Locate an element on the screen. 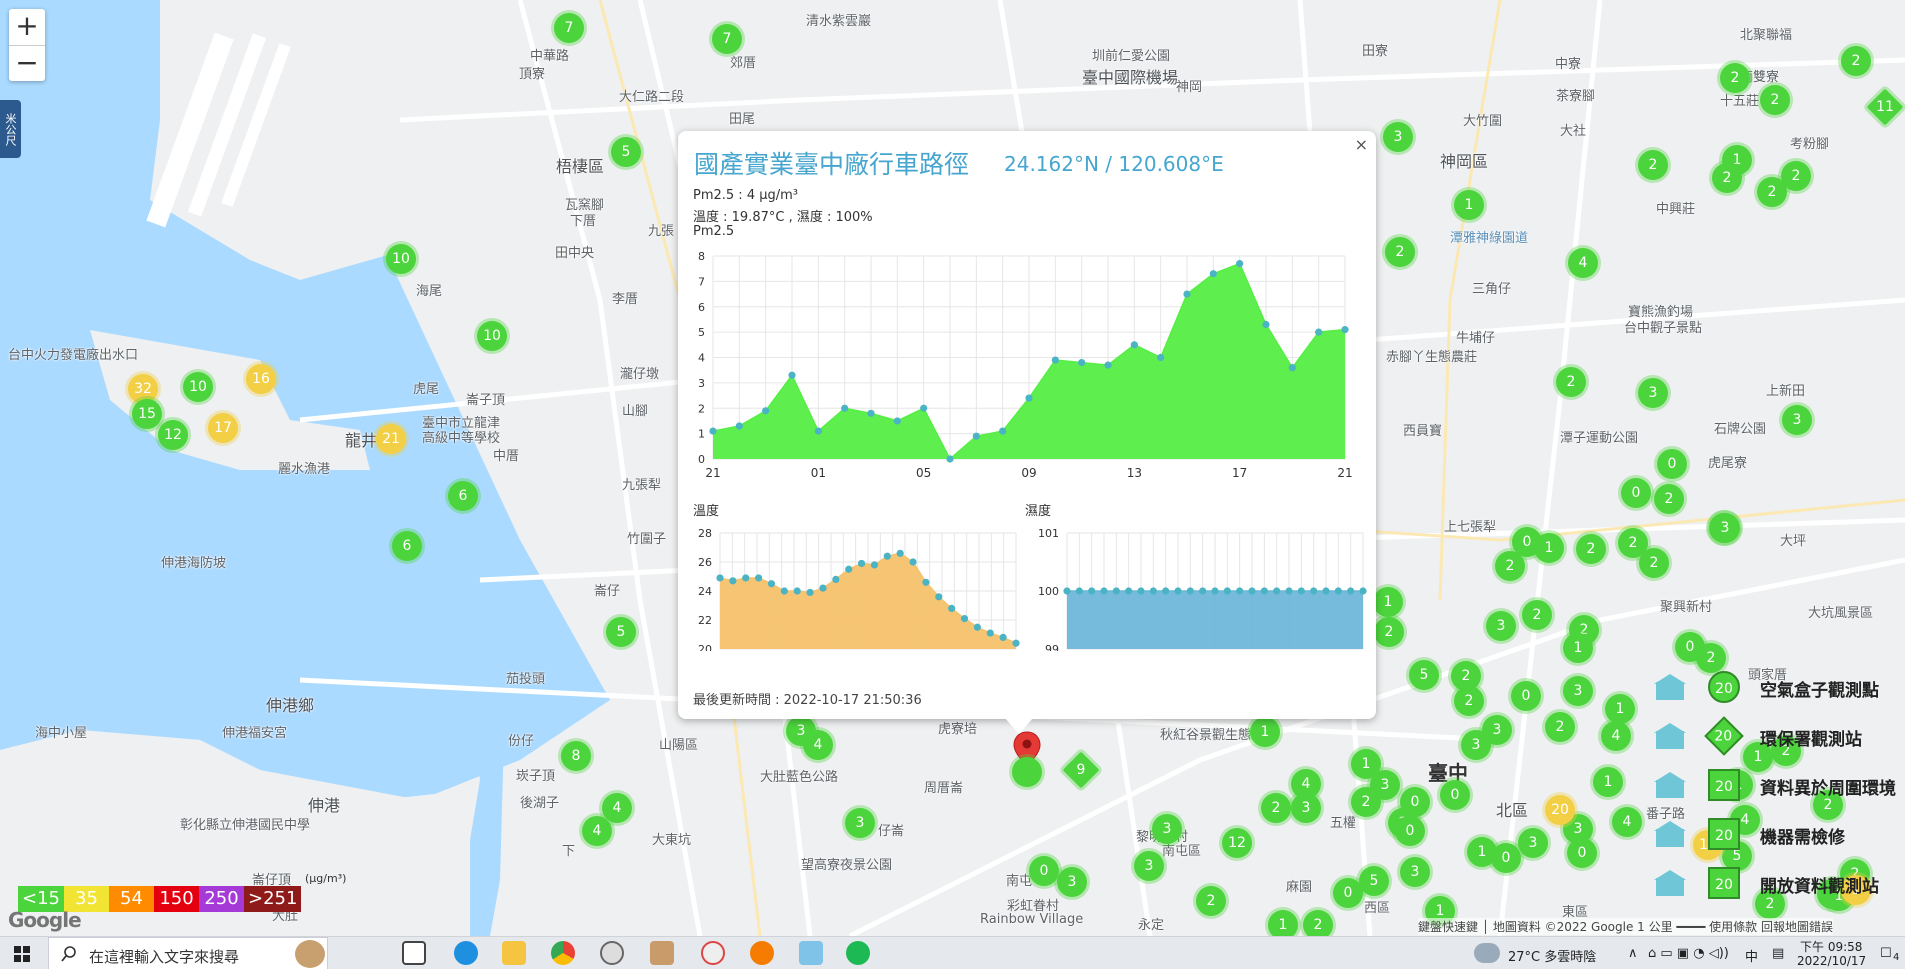 The height and width of the screenshot is (969, 1905). tray-keyboard-icon: ▤ is located at coordinates (1778, 953).